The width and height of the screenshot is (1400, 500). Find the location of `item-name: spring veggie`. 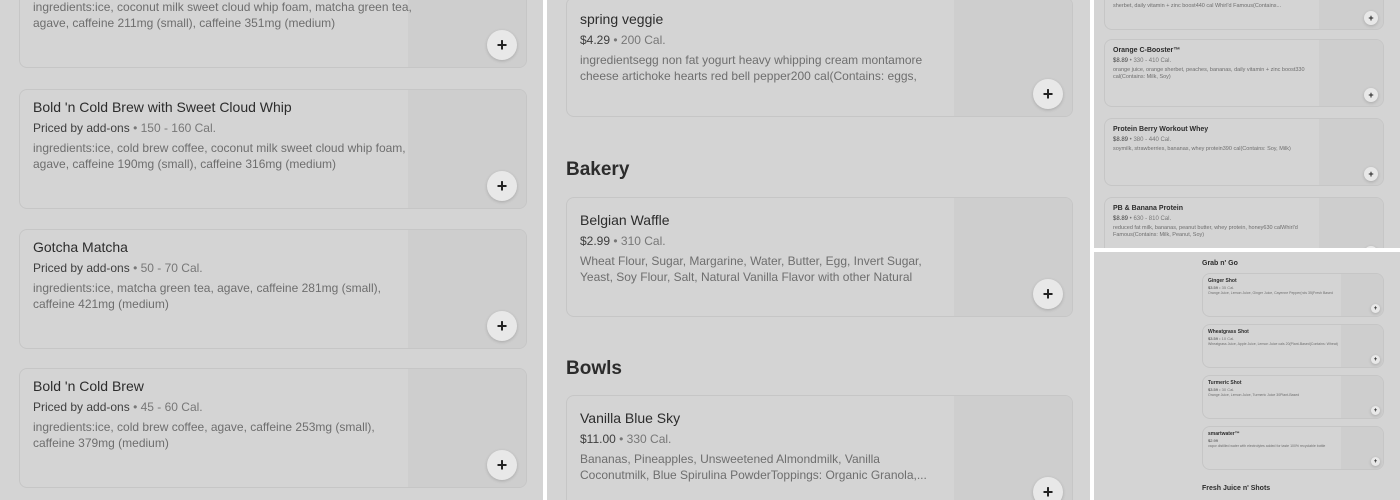

item-name: spring veggie is located at coordinates (622, 19).